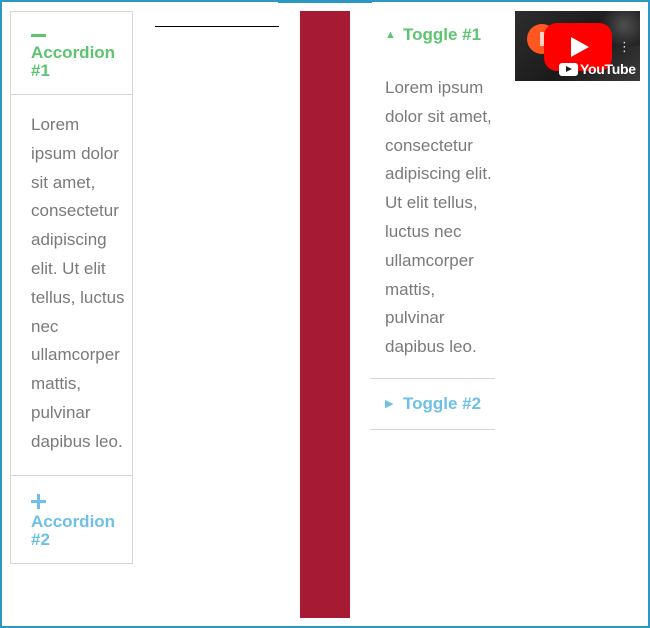  What do you see at coordinates (442, 34) in the screenshot?
I see `toggle-title-label: Toggle #1` at bounding box center [442, 34].